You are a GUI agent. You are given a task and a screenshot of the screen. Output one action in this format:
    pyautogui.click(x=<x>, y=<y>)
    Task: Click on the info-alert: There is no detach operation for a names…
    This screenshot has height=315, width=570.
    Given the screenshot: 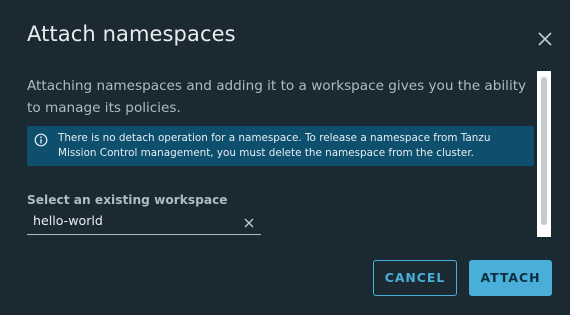 What is the action you would take?
    pyautogui.click(x=280, y=146)
    